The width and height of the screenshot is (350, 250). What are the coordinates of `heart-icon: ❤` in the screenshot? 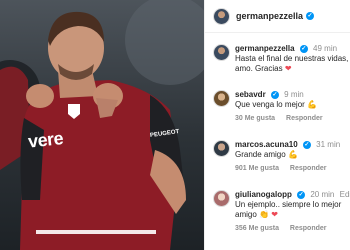 It's located at (288, 68).